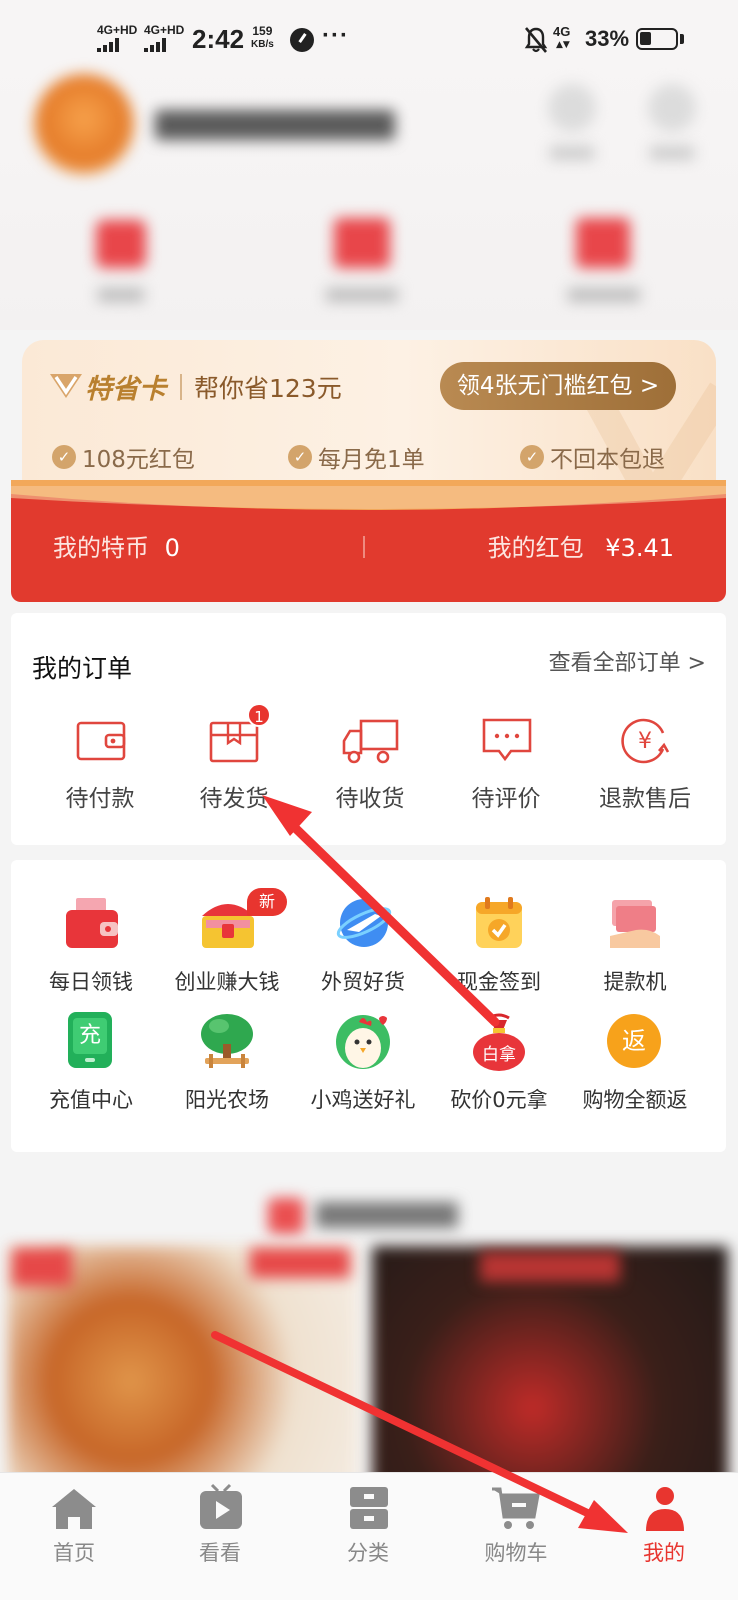  Describe the element at coordinates (499, 982) in the screenshot. I see `service-label: 现金签到` at that location.